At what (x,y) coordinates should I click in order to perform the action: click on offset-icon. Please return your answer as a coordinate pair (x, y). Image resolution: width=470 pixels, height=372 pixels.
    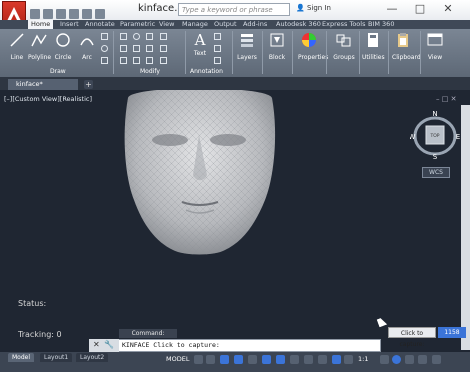
    Looking at the image, I should click on (163, 60).